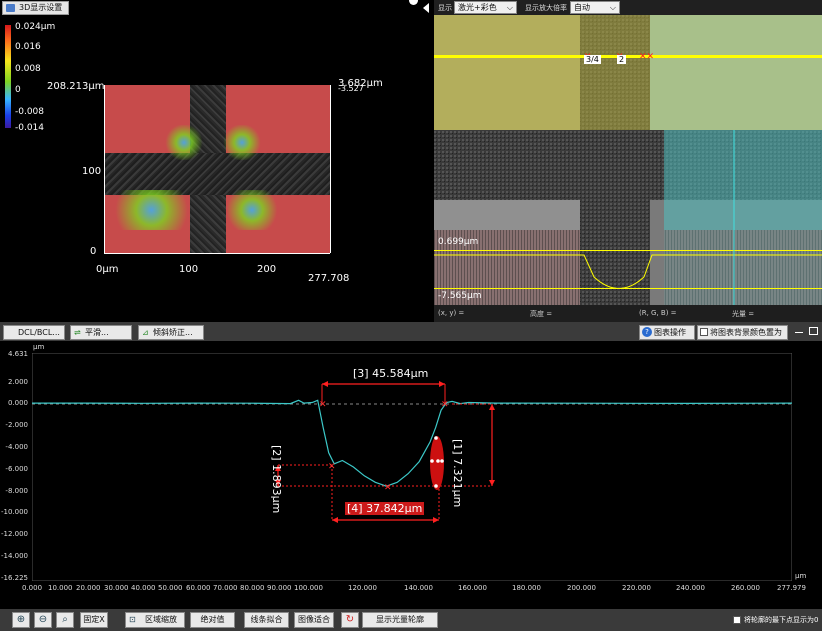 The width and height of the screenshot is (822, 631). I want to click on refresh-icon: ↻, so click(350, 620).